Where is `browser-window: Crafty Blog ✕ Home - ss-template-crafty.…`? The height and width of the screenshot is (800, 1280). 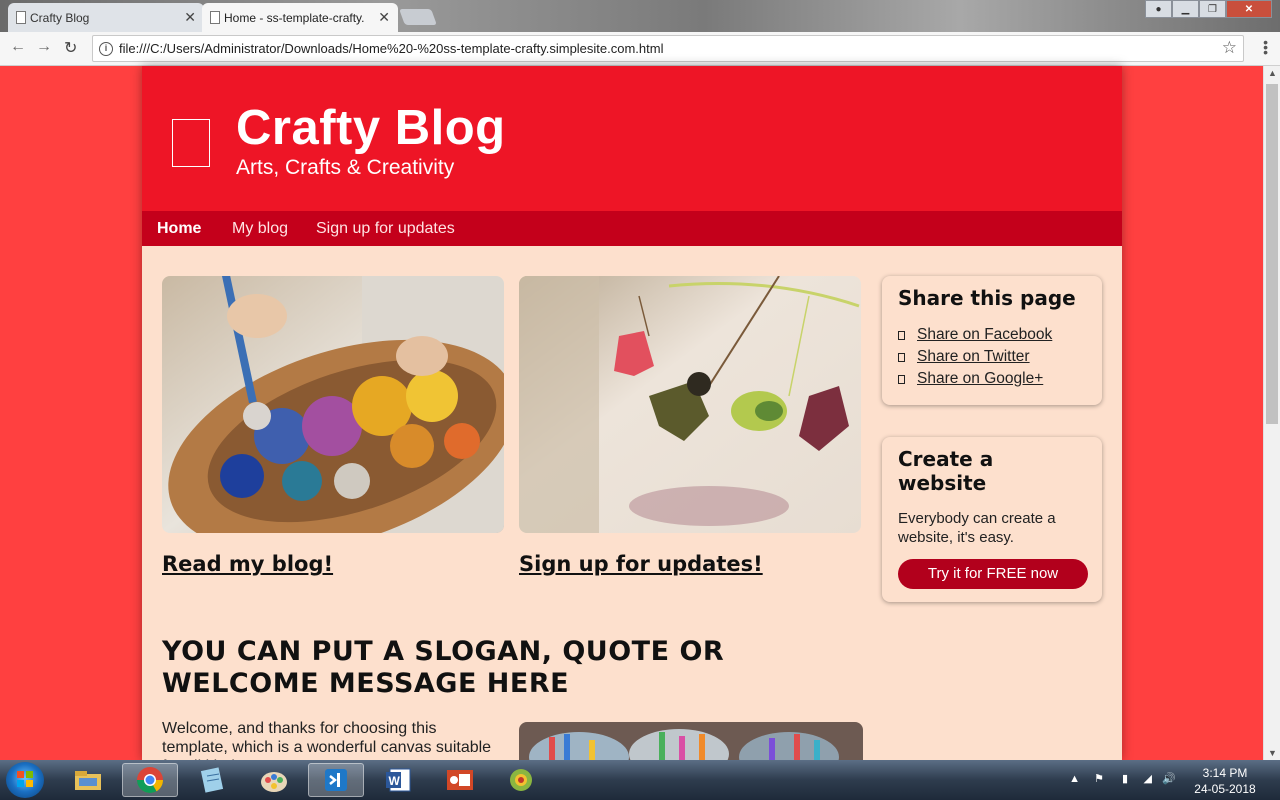
browser-window: Crafty Blog ✕ Home - ss-template-crafty.… is located at coordinates (640, 33).